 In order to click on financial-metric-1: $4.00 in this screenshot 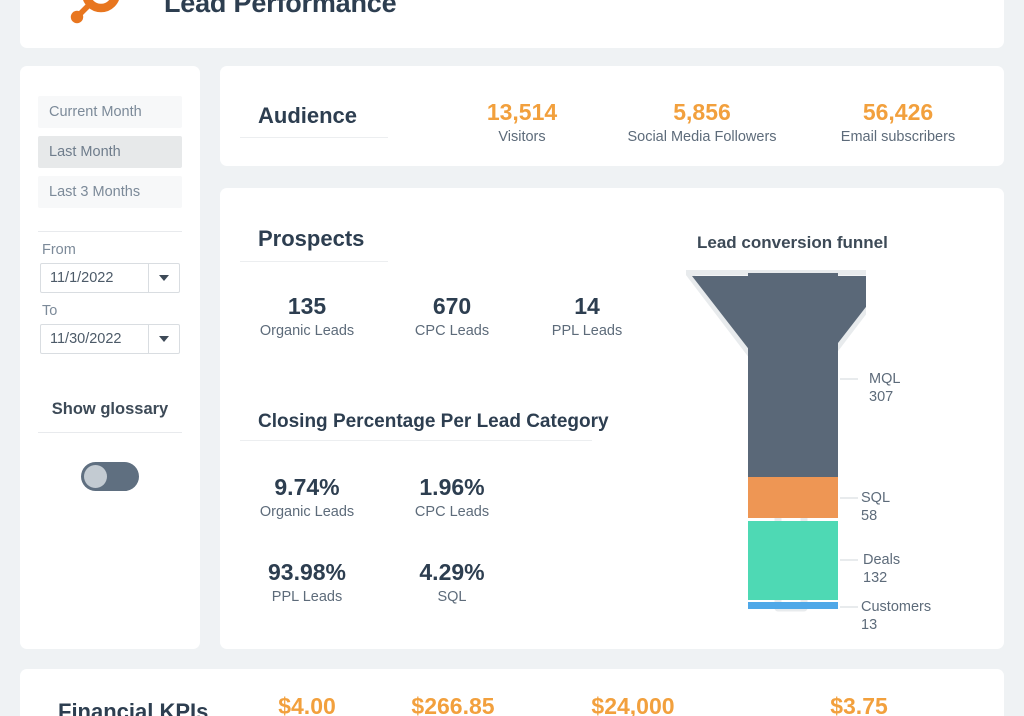, I will do `click(307, 704)`.